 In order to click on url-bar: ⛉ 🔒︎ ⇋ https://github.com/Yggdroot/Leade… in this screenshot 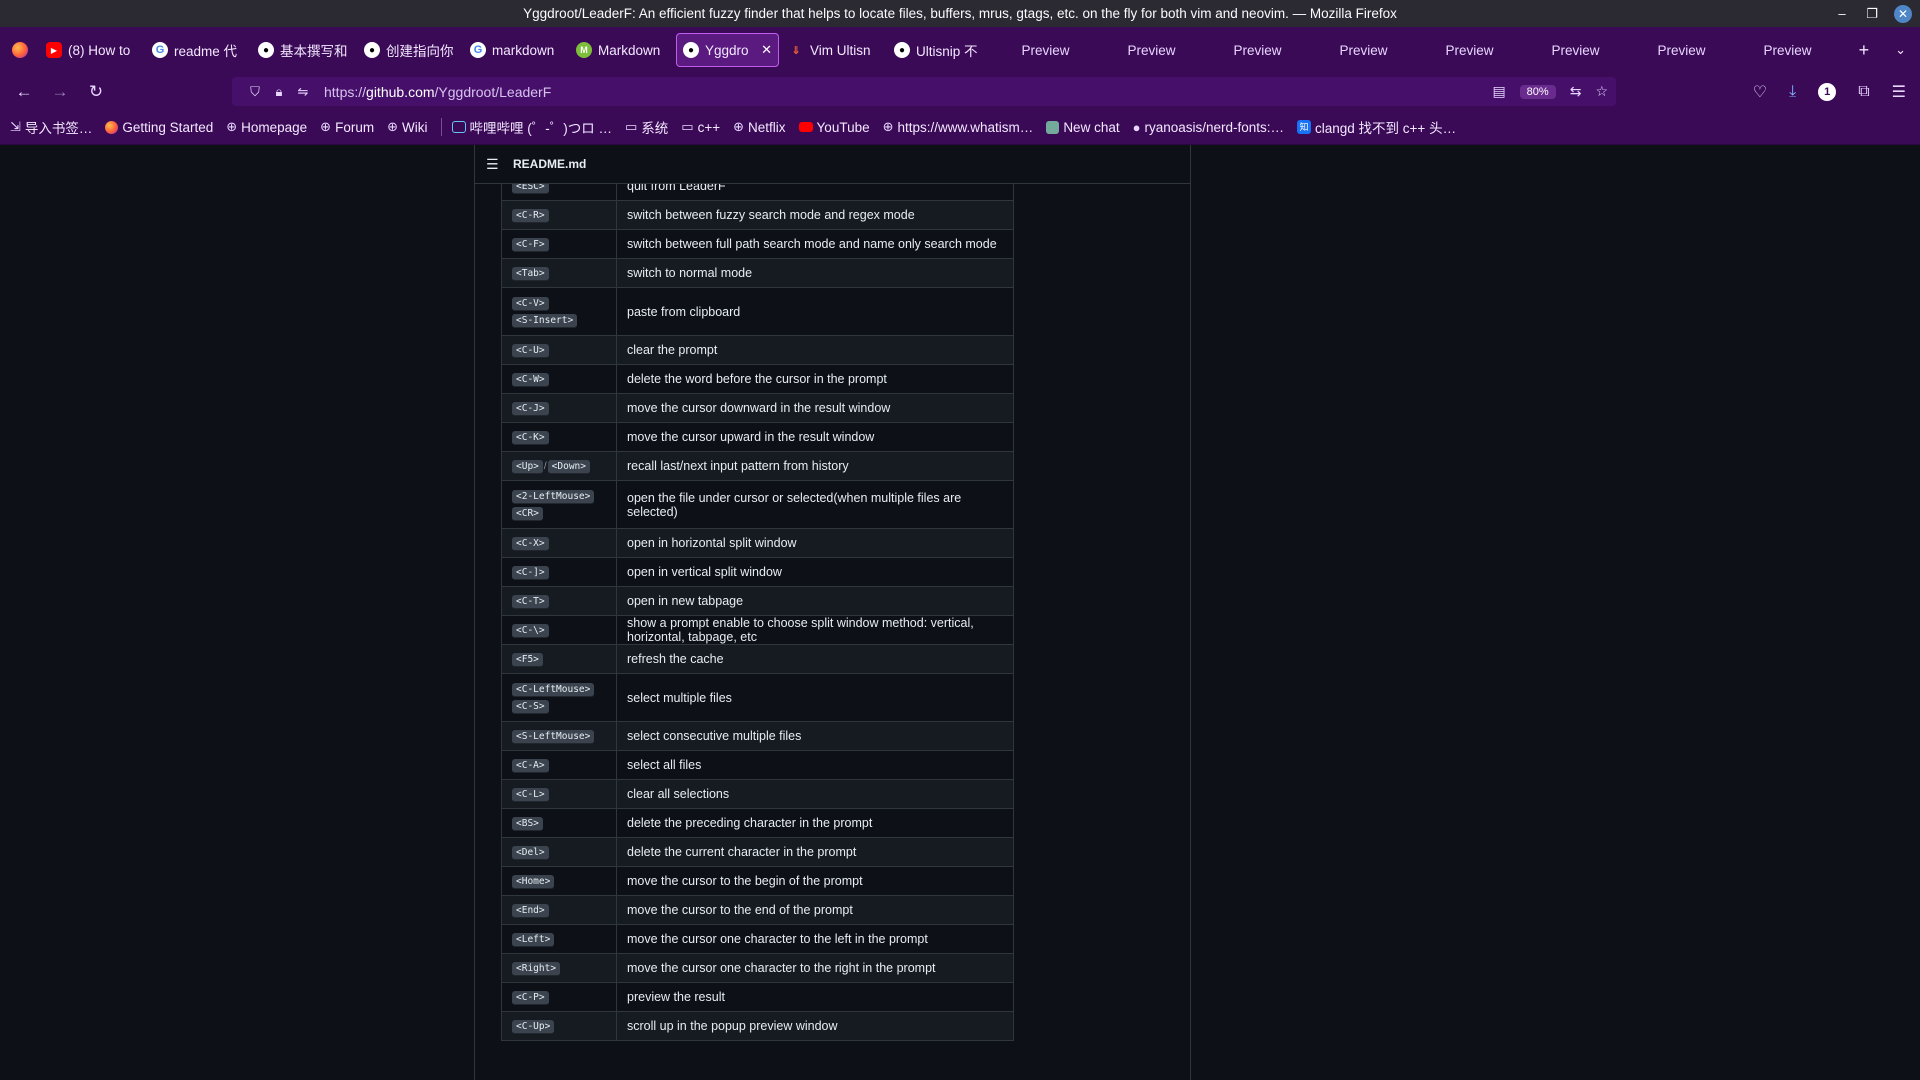, I will do `click(924, 91)`.